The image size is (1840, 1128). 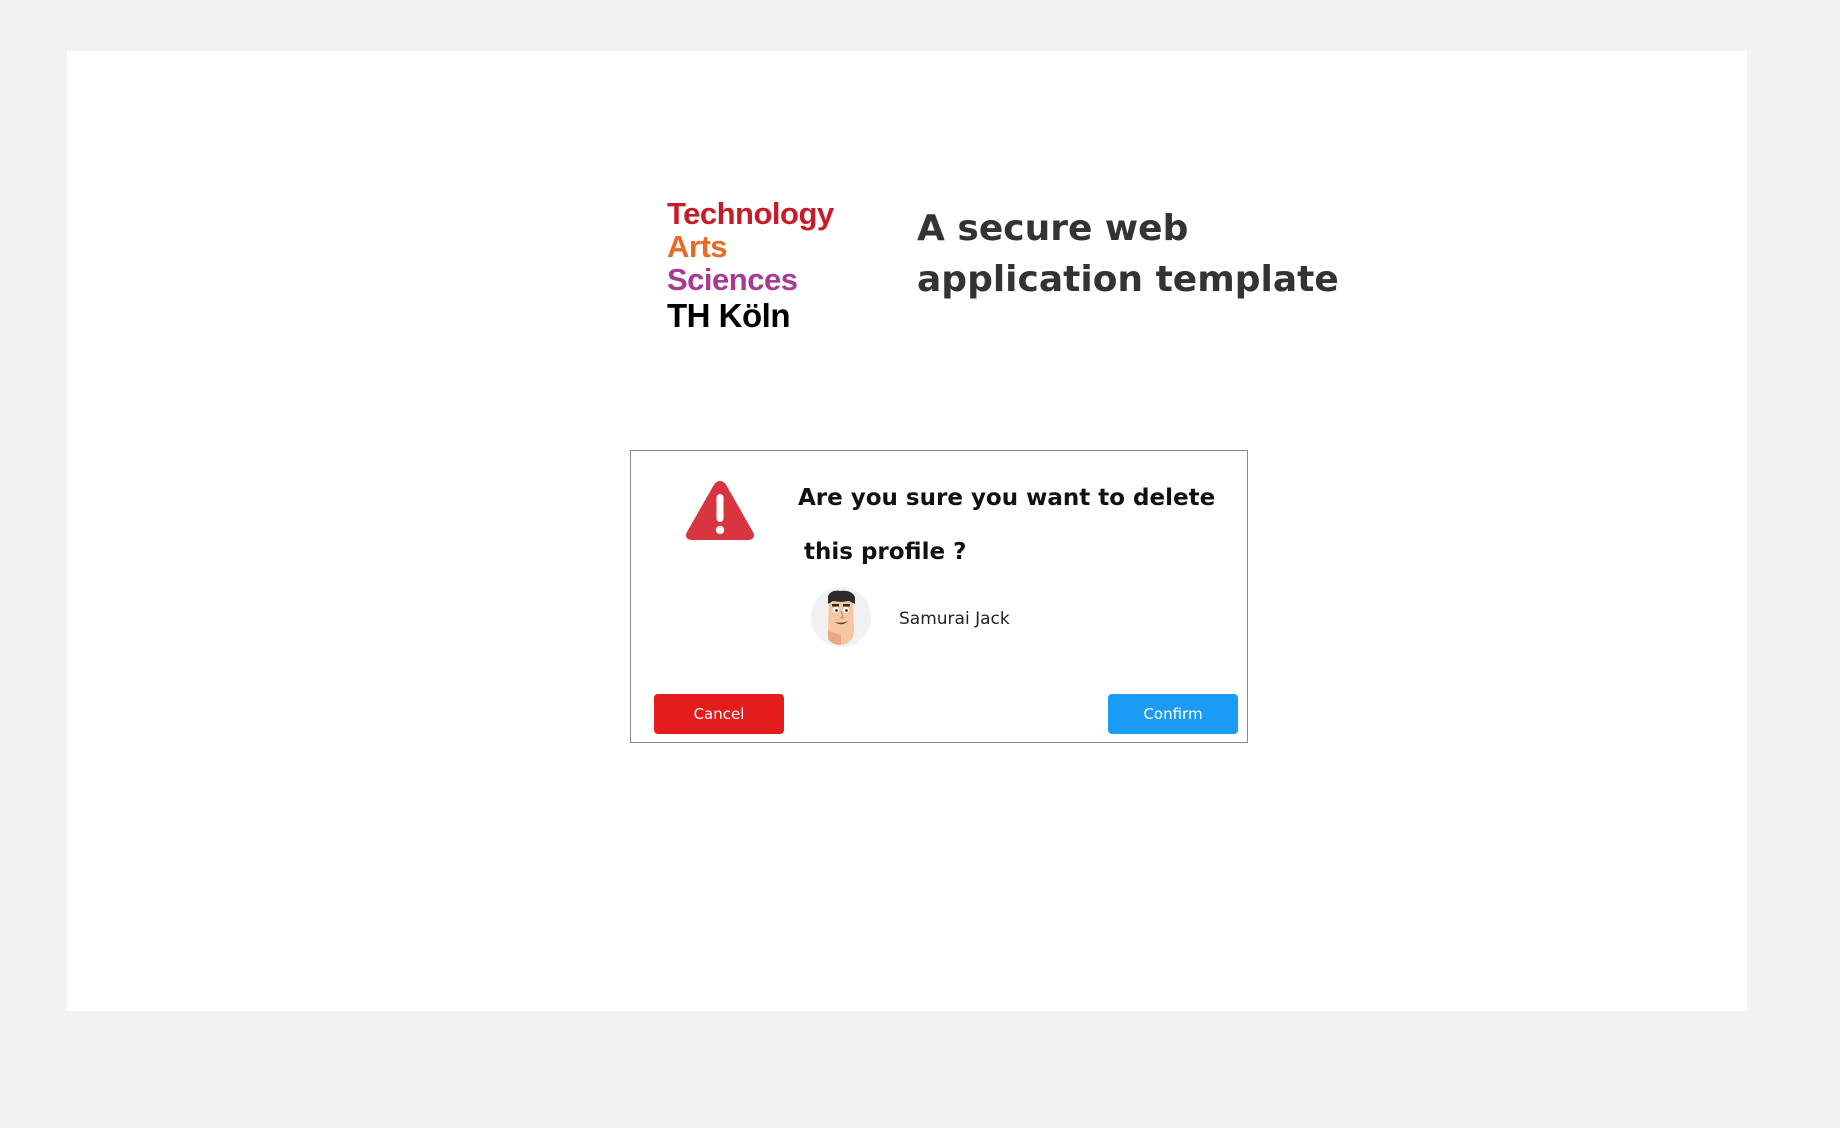 I want to click on logo-word-sciences: Sciences, so click(x=732, y=279).